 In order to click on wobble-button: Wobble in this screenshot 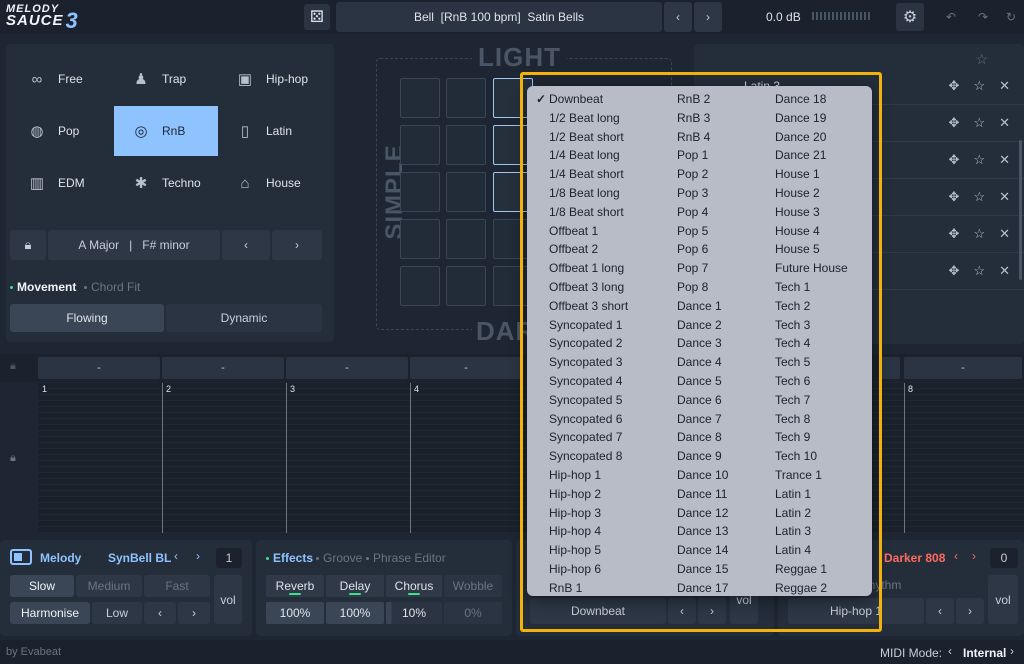, I will do `click(473, 586)`.